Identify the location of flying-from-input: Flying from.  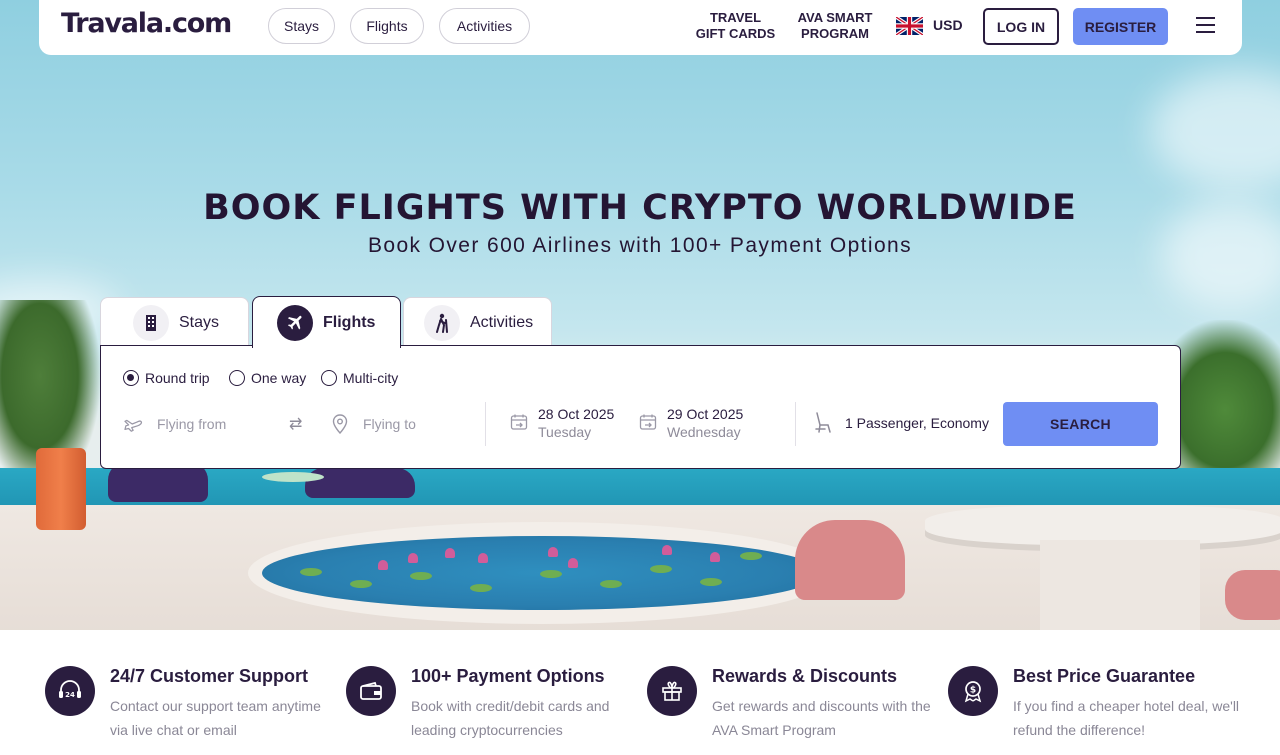
(198, 424).